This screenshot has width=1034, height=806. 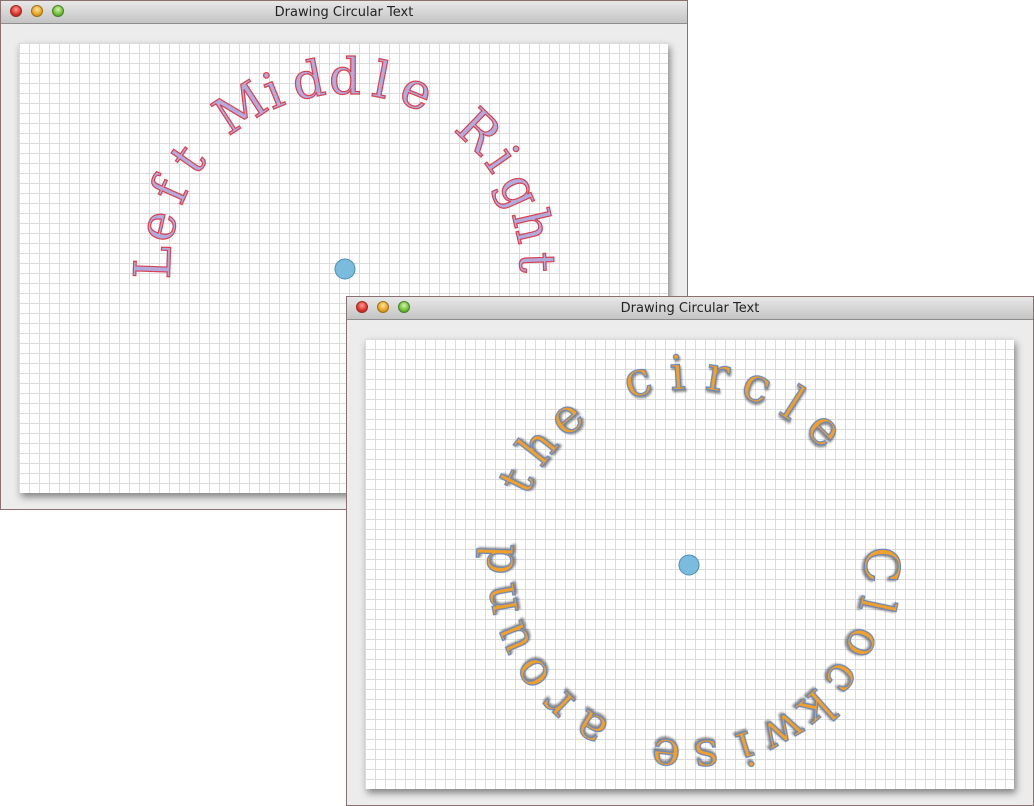 What do you see at coordinates (717, 375) in the screenshot?
I see `circular-text-glyph: r` at bounding box center [717, 375].